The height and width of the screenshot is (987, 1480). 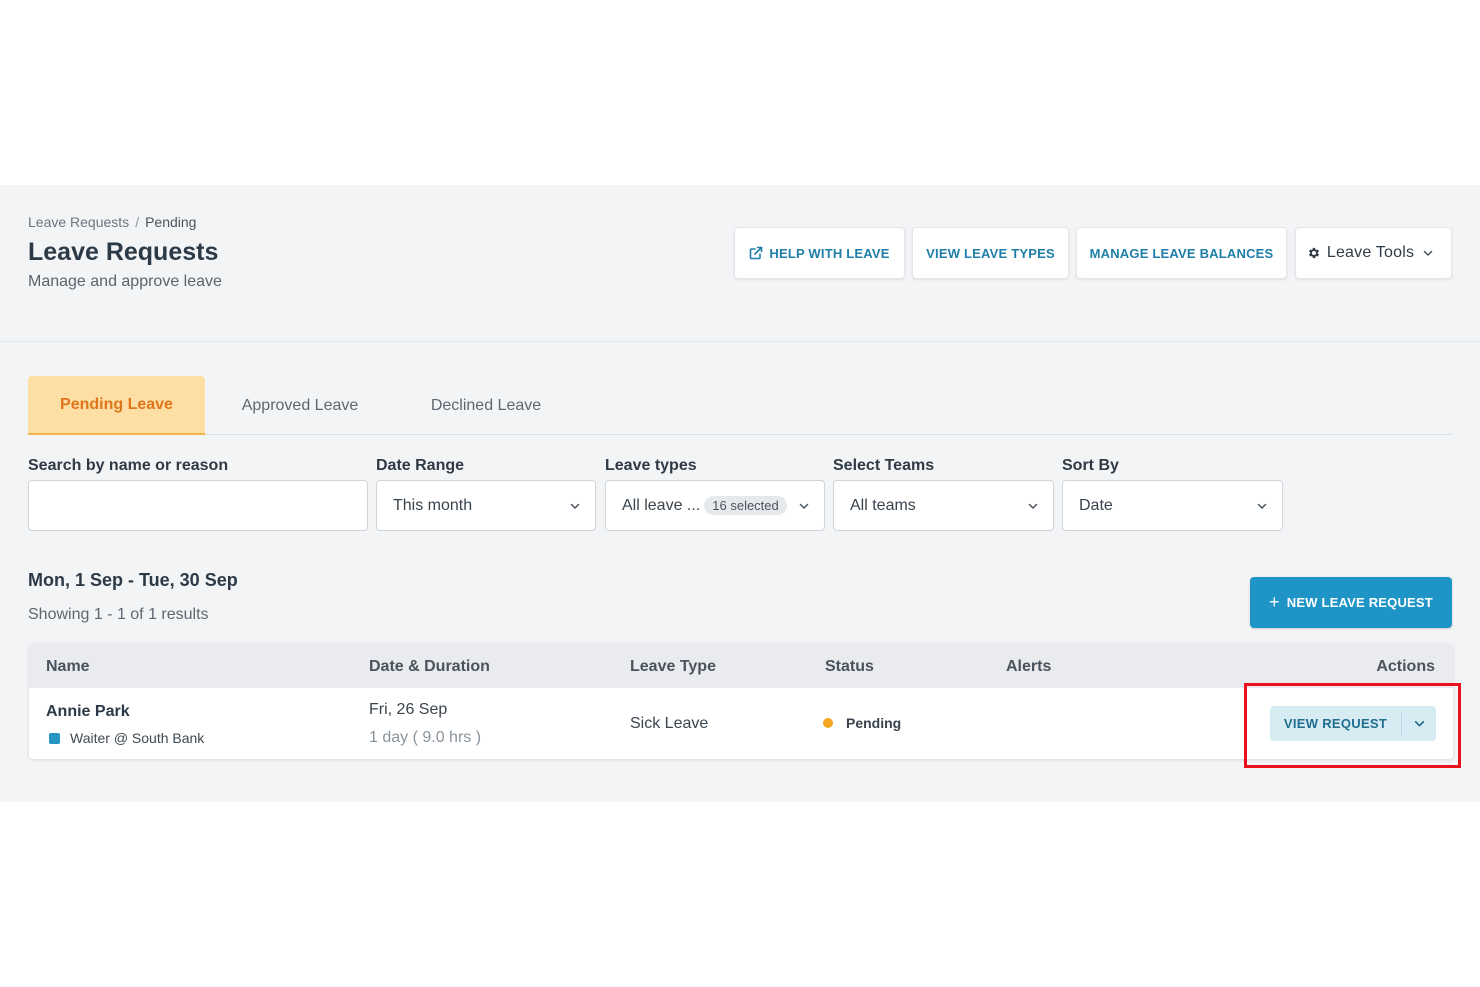 I want to click on new-leave-request-button: + NEW LEAVE REQUEST, so click(x=1351, y=602).